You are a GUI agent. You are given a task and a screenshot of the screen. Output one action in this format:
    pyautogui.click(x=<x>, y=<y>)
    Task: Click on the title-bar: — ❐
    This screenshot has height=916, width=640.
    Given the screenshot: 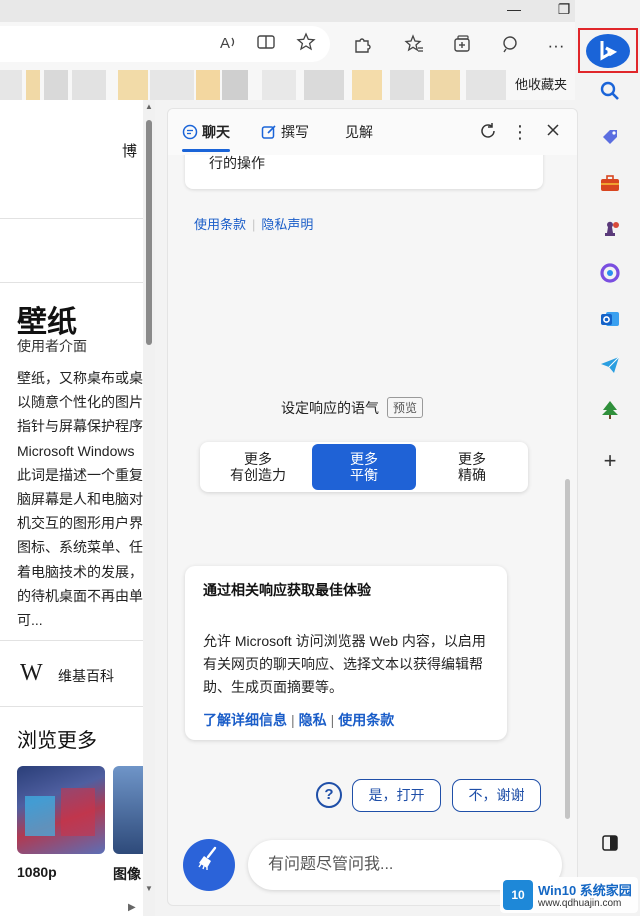 What is the action you would take?
    pyautogui.click(x=287, y=11)
    